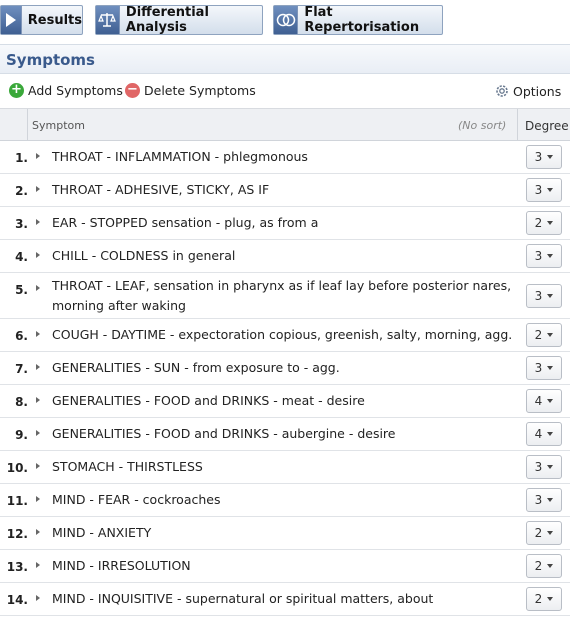 The height and width of the screenshot is (625, 570). Describe the element at coordinates (75, 90) in the screenshot. I see `add-symptoms-label: Add Symptoms` at that location.